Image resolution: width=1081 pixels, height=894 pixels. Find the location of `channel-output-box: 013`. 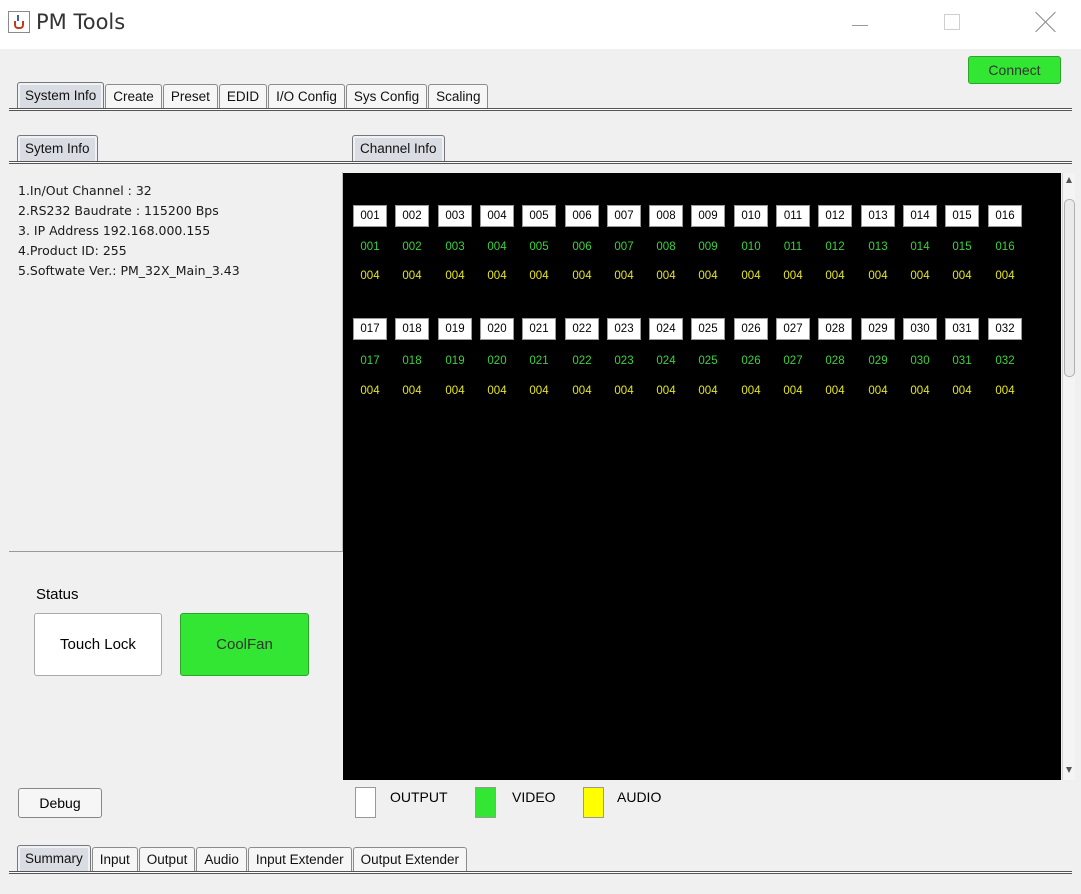

channel-output-box: 013 is located at coordinates (878, 216).